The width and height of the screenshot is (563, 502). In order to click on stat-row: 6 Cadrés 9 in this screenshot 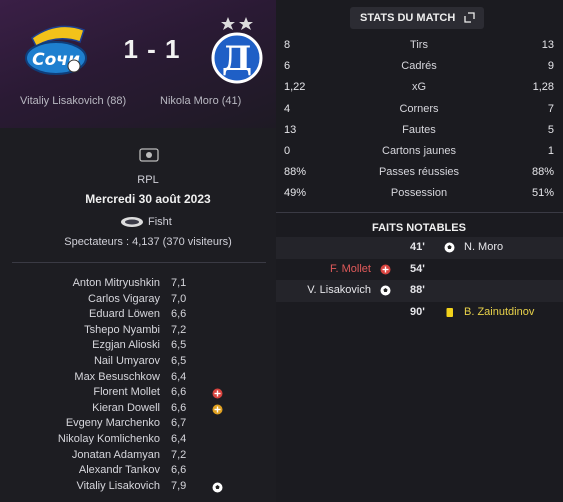, I will do `click(419, 68)`.